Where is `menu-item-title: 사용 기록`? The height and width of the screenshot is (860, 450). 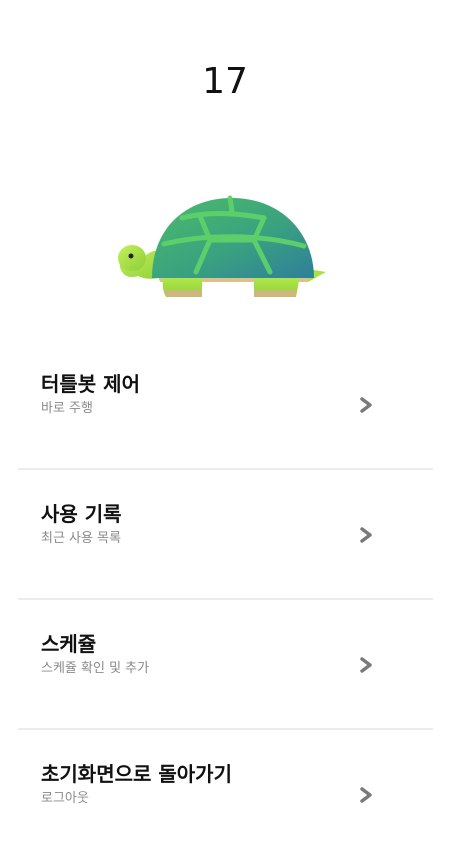
menu-item-title: 사용 기록 is located at coordinates (81, 514).